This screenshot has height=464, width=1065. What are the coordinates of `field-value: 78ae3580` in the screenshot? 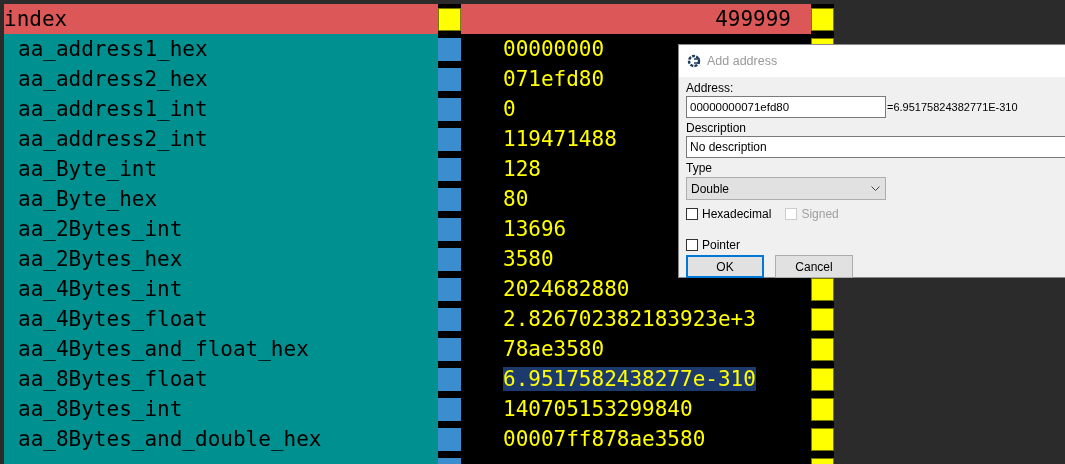 It's located at (554, 349).